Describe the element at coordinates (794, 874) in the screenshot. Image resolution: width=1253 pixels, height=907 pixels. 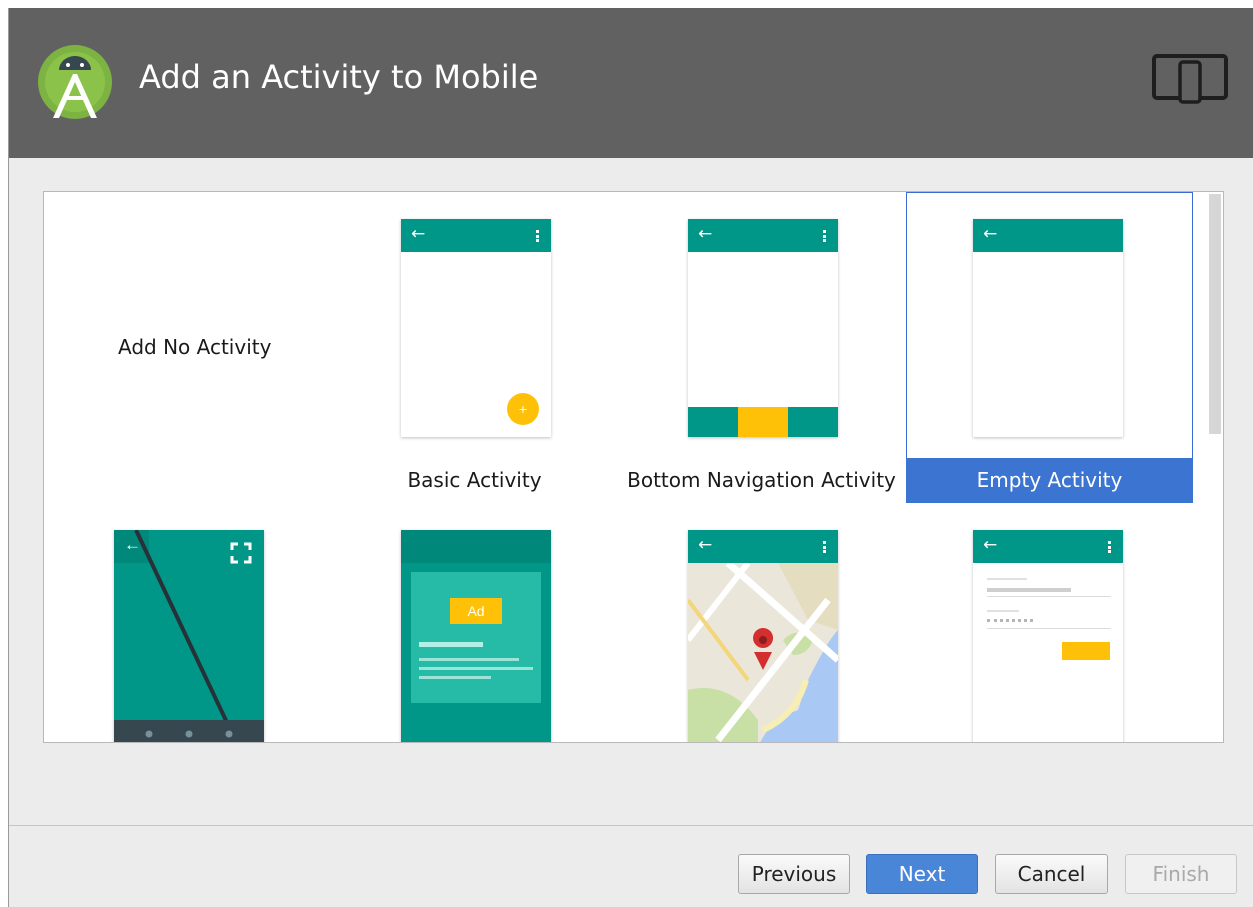
I see `previous-button: Previous` at that location.